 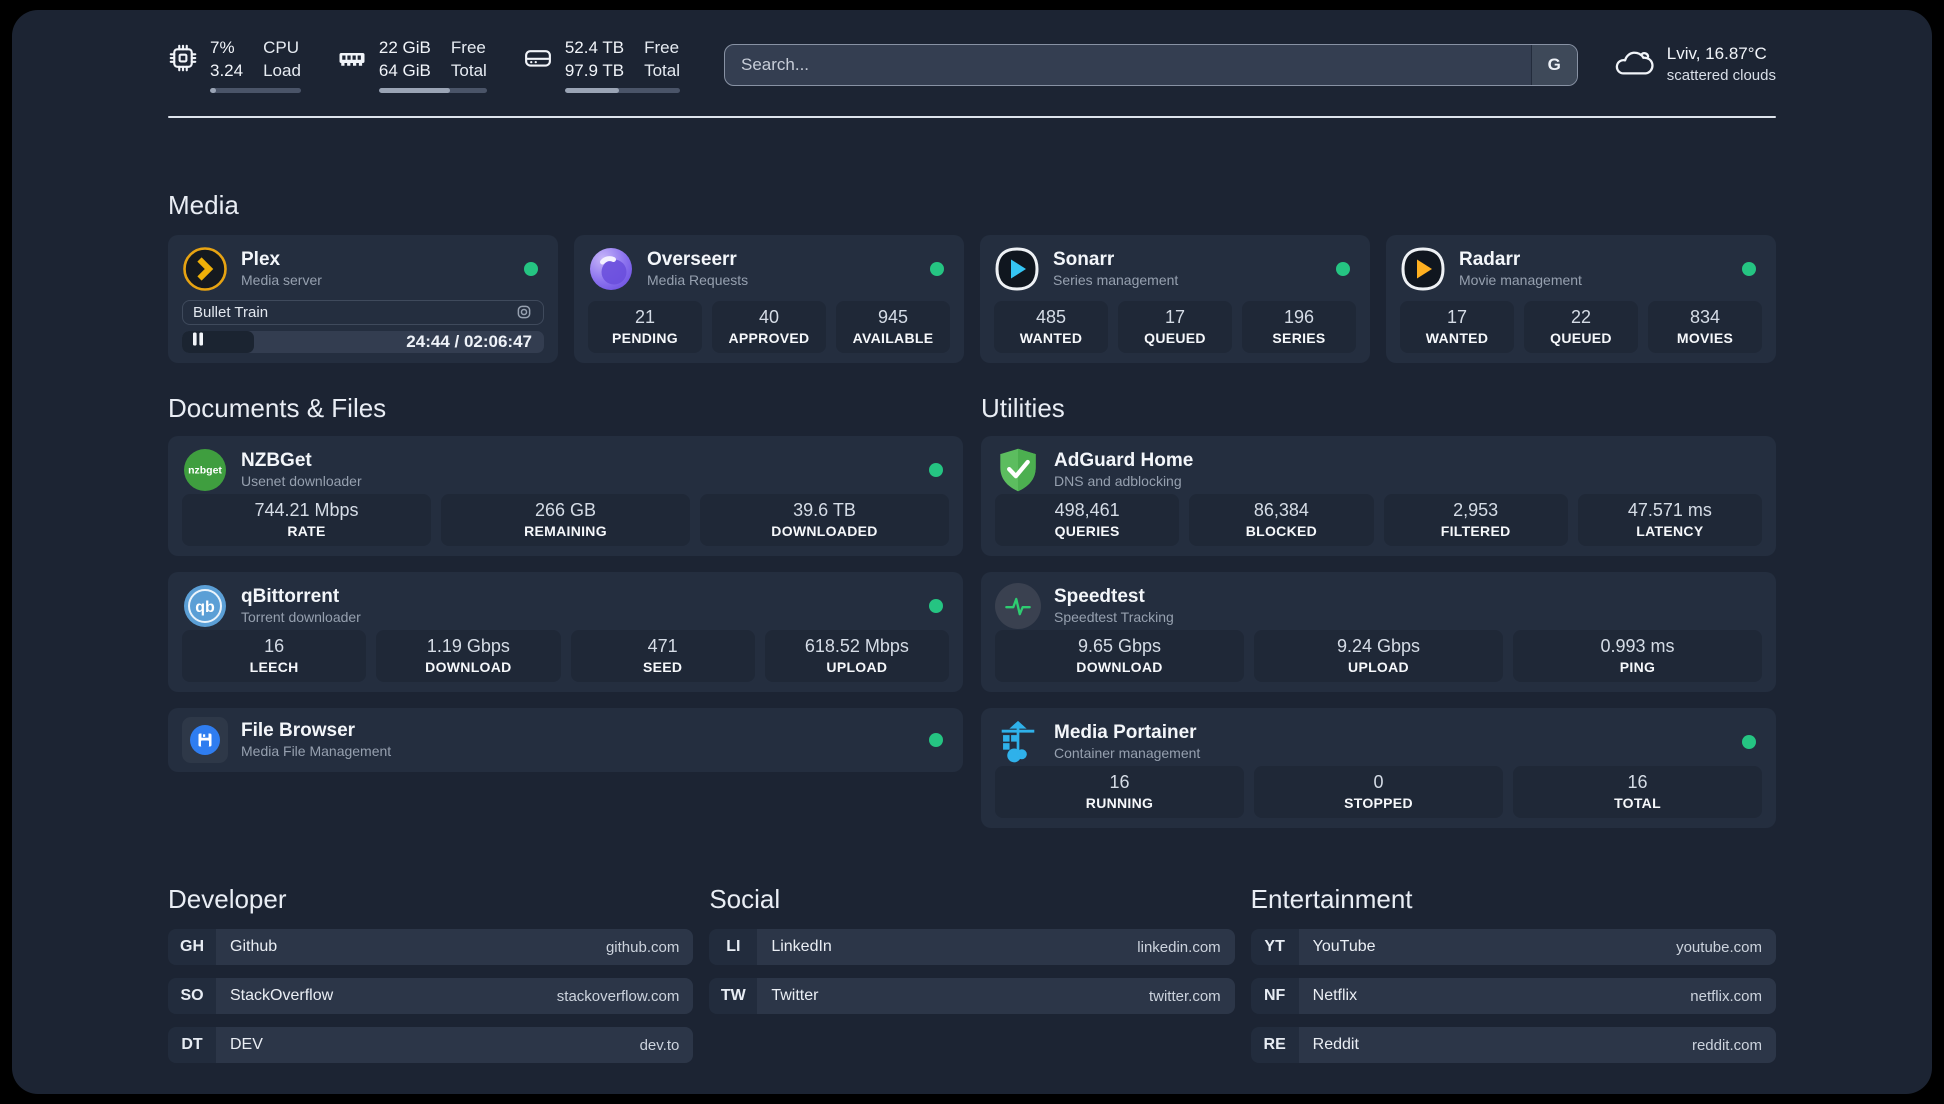 I want to click on stat-box: 196 SERIES, so click(x=1299, y=327).